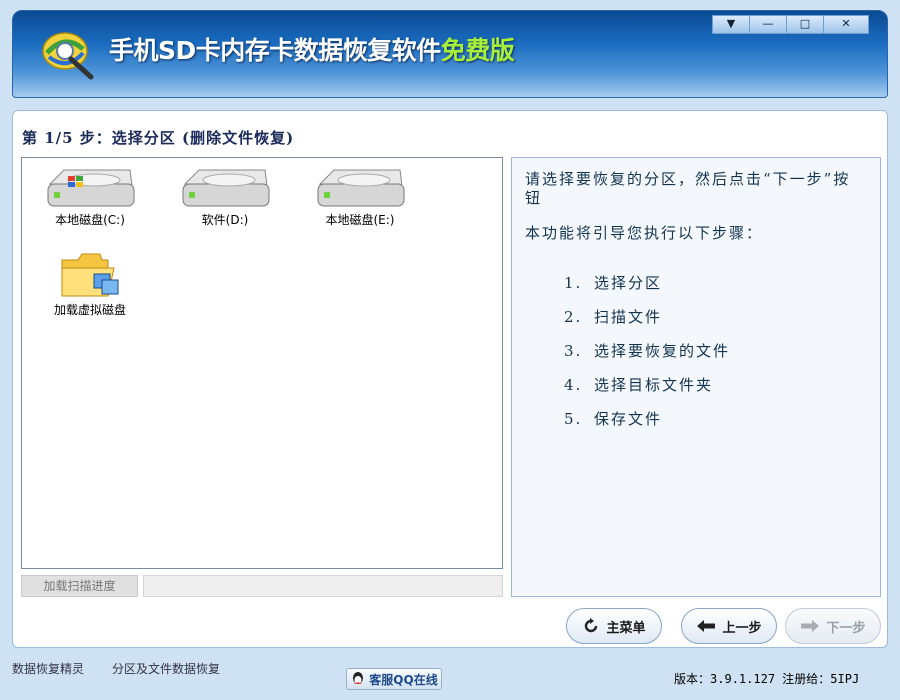 The width and height of the screenshot is (900, 700). I want to click on list-item: 3. 选择要恢复的文件, so click(647, 351).